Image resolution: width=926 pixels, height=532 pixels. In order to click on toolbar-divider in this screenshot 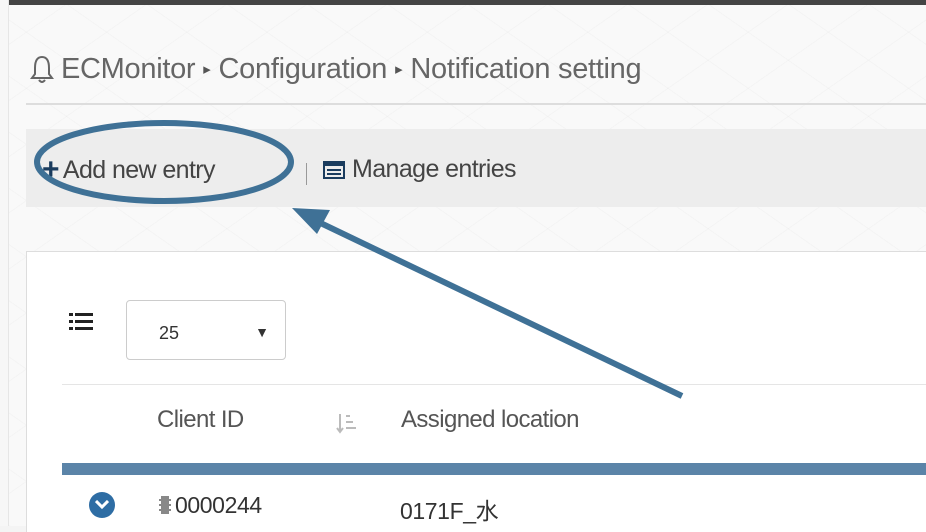, I will do `click(306, 174)`.